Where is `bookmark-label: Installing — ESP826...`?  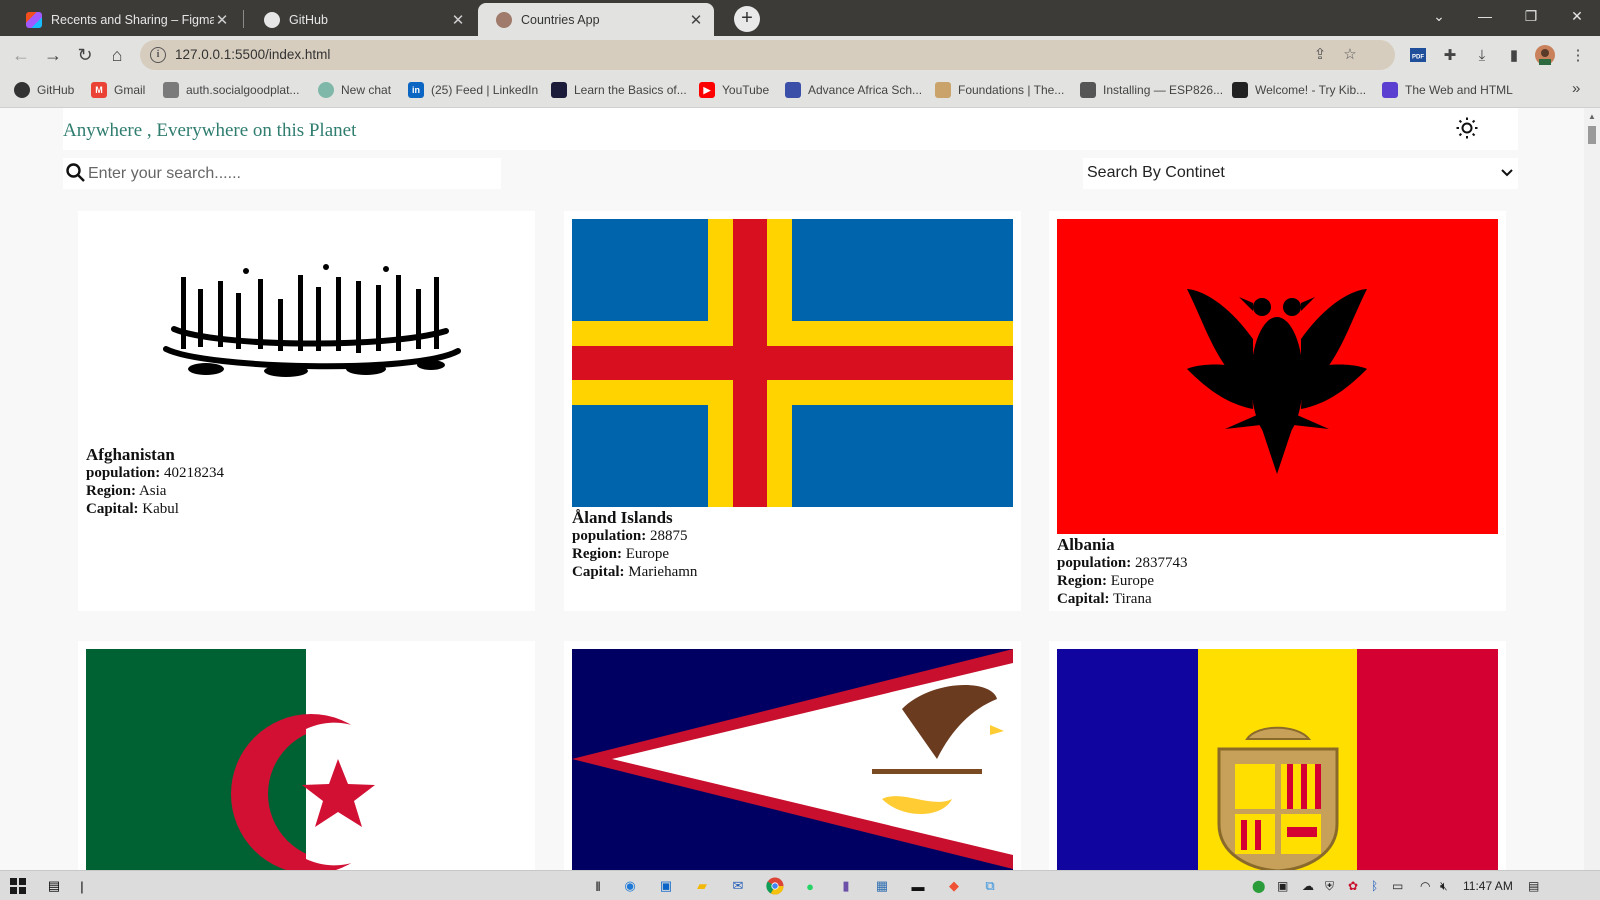 bookmark-label: Installing — ESP826... is located at coordinates (1163, 90).